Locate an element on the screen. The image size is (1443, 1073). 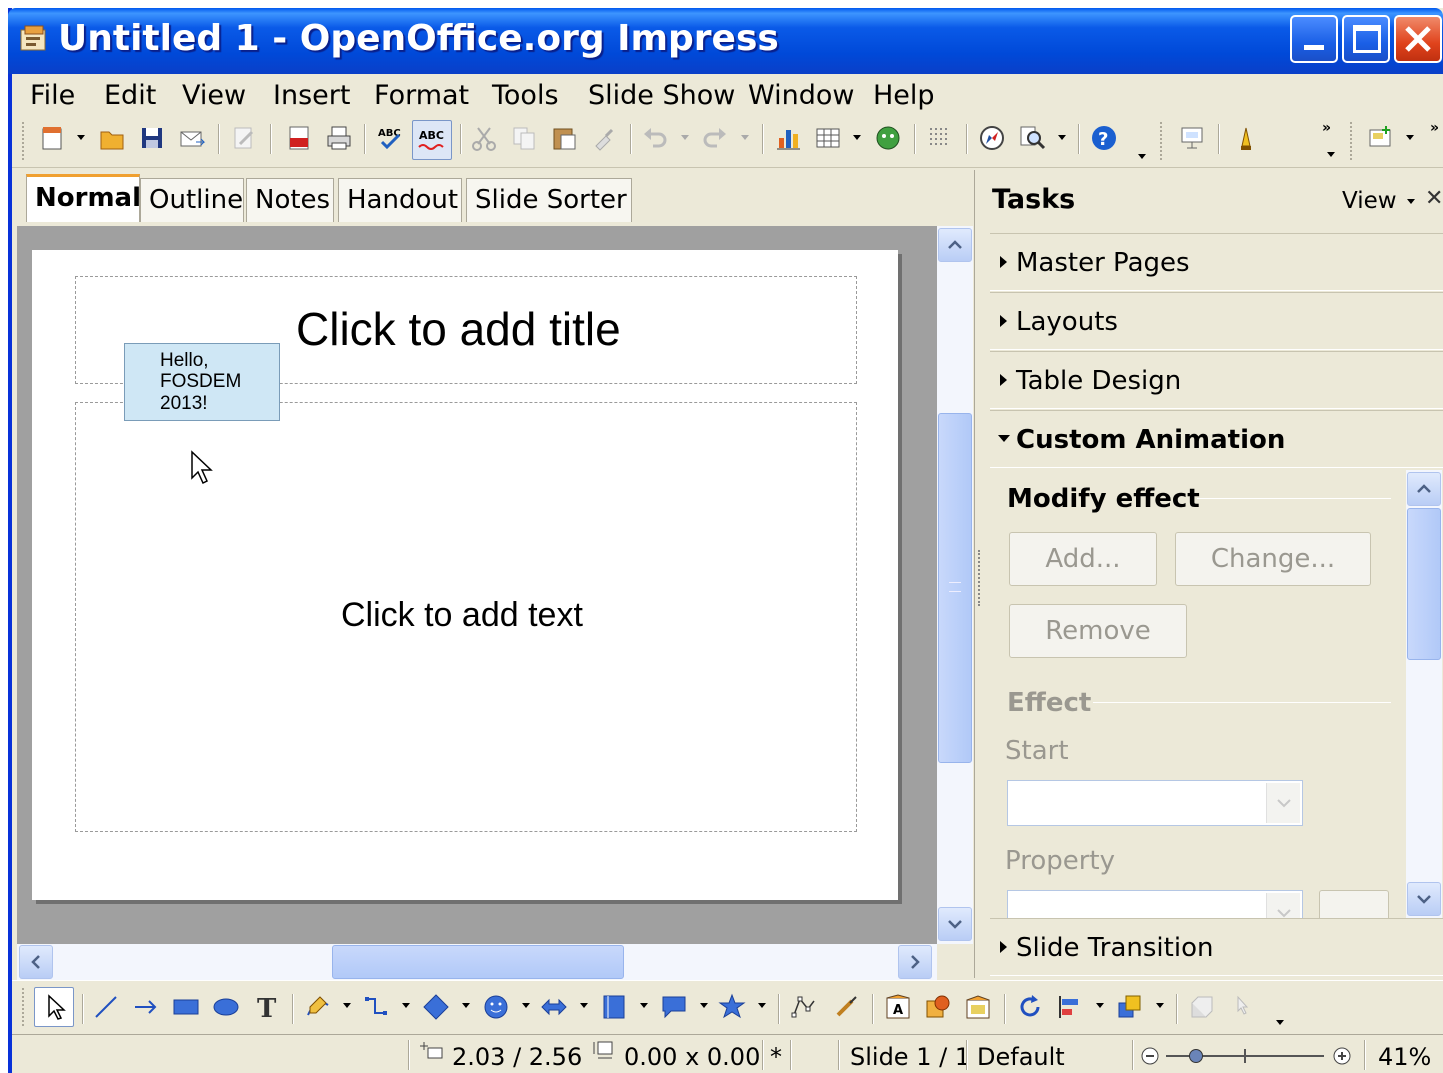
tab-outline: Outline is located at coordinates (192, 200).